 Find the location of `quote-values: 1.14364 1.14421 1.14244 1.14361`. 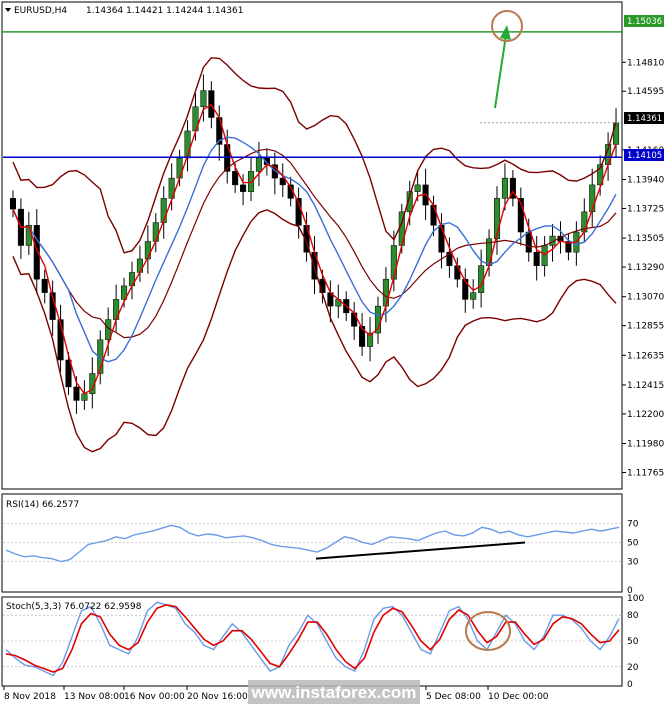

quote-values: 1.14364 1.14421 1.14244 1.14361 is located at coordinates (164, 11).